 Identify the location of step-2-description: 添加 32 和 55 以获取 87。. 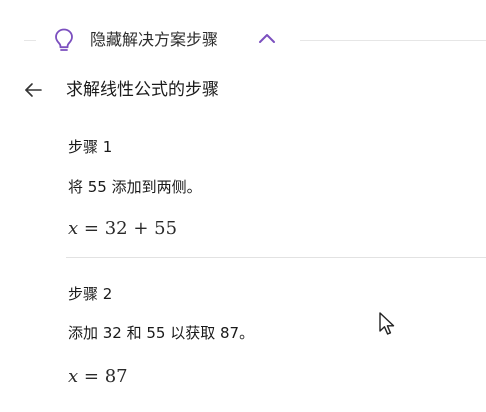
(161, 333).